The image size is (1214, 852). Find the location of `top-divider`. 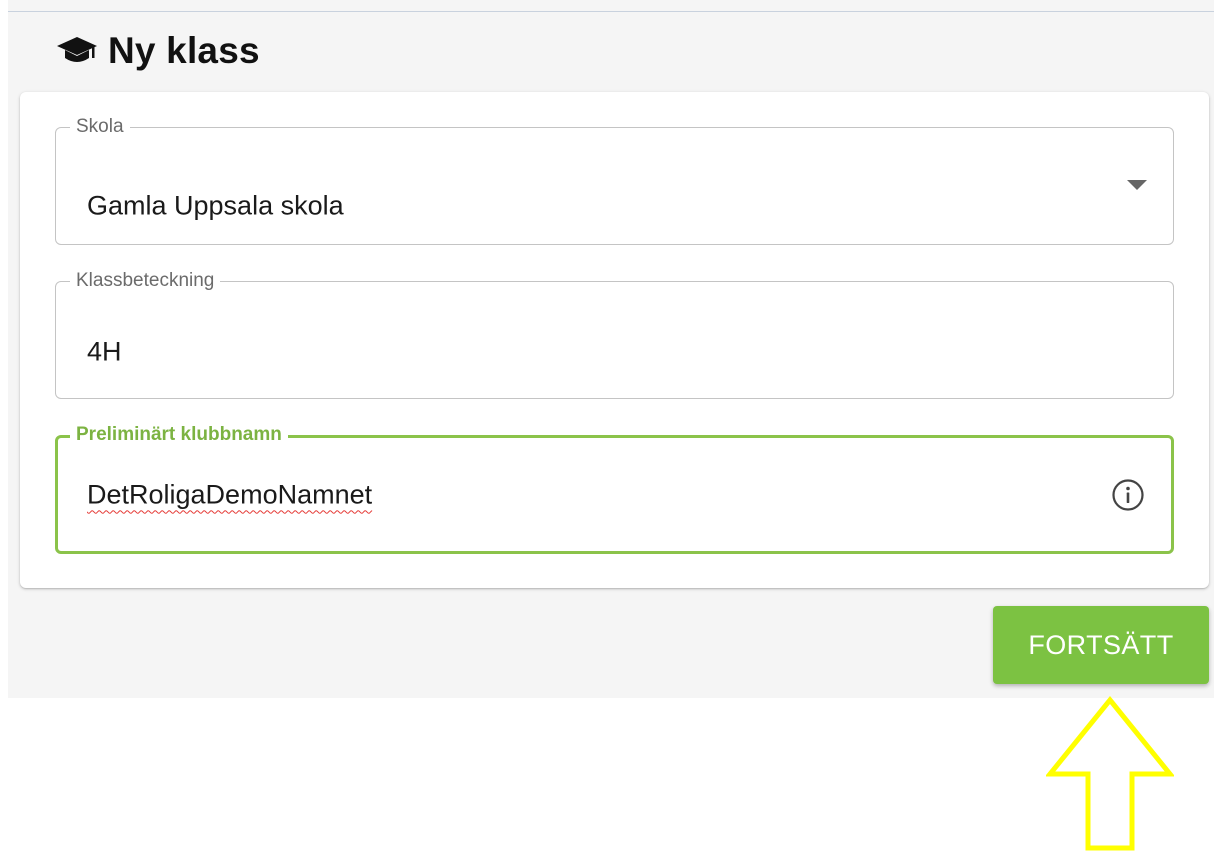

top-divider is located at coordinates (611, 11).